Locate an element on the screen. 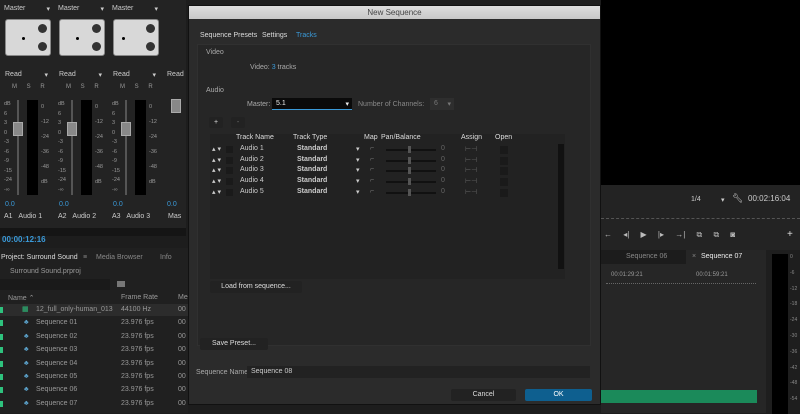 This screenshot has height=414, width=800. video-track-count: 3 is located at coordinates (274, 67).